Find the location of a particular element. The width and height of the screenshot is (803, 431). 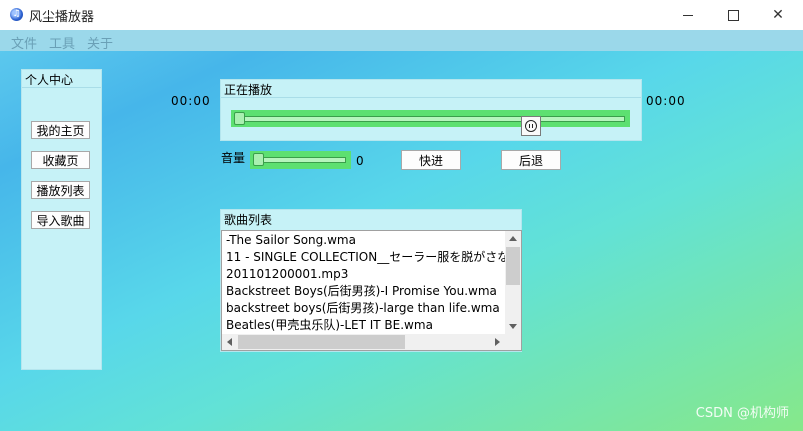

list-item: Beatles(甲壳虫乐队)-LET IT BE.wma is located at coordinates (329, 325).